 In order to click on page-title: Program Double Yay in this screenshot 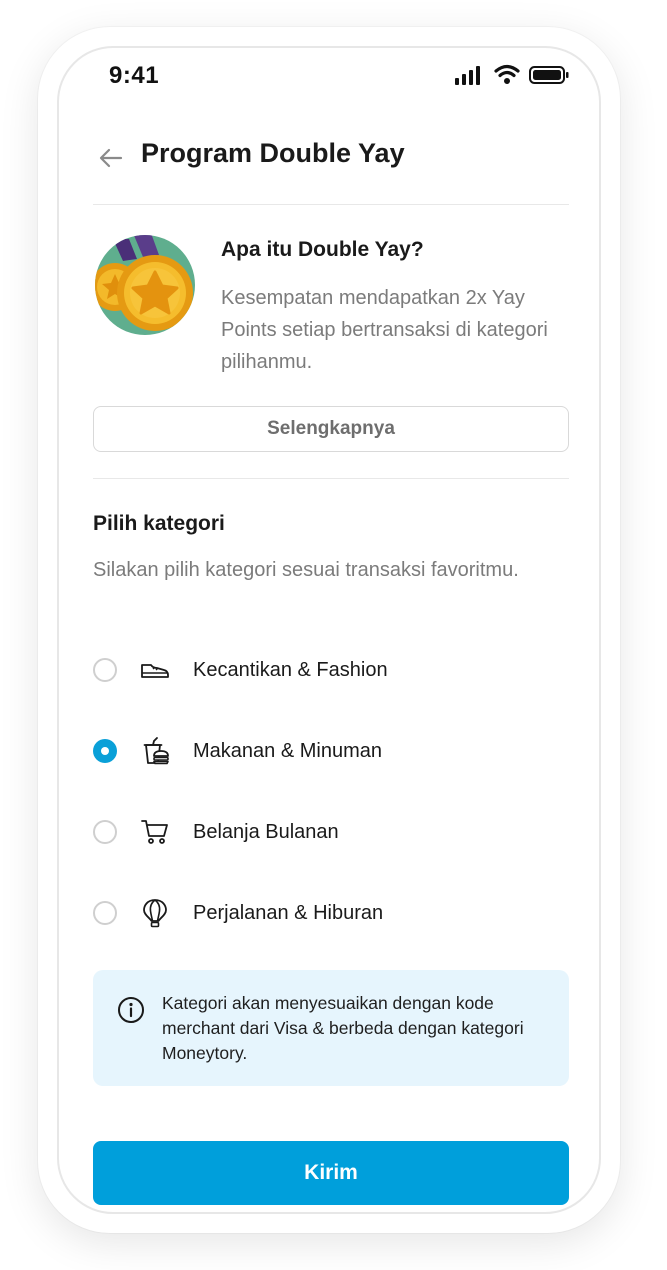, I will do `click(273, 153)`.